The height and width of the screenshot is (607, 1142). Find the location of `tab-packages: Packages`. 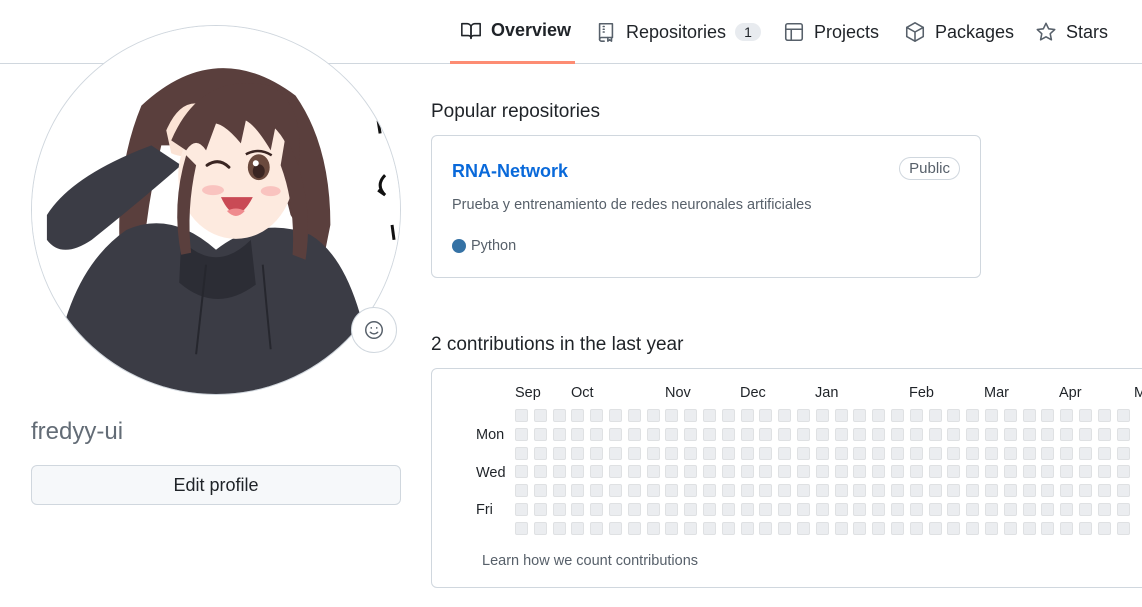

tab-packages: Packages is located at coordinates (959, 32).